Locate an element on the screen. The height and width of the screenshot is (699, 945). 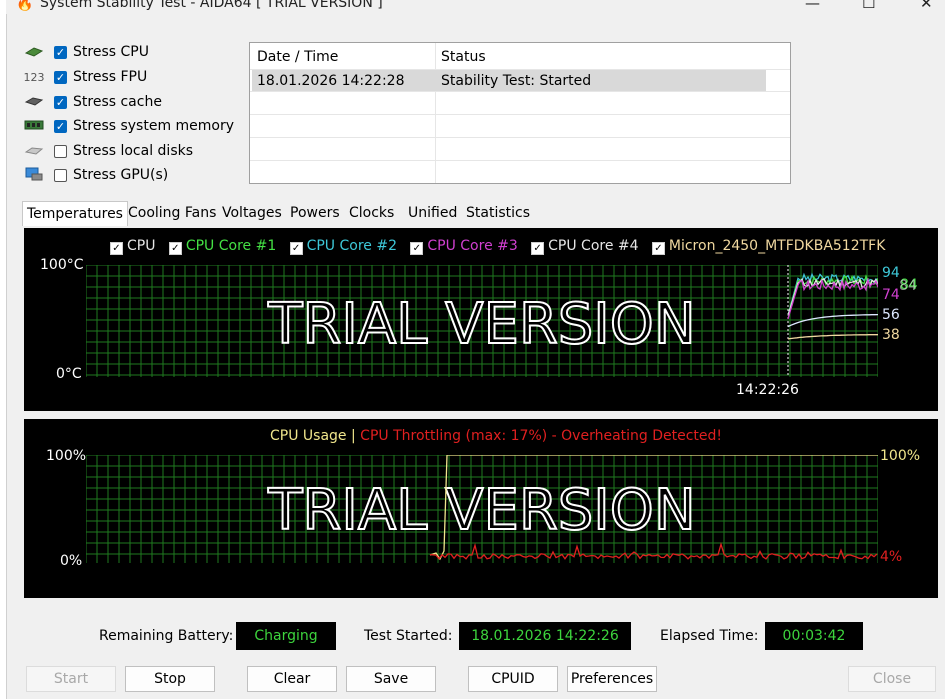
maximize-button: ☐ is located at coordinates (868, 6).